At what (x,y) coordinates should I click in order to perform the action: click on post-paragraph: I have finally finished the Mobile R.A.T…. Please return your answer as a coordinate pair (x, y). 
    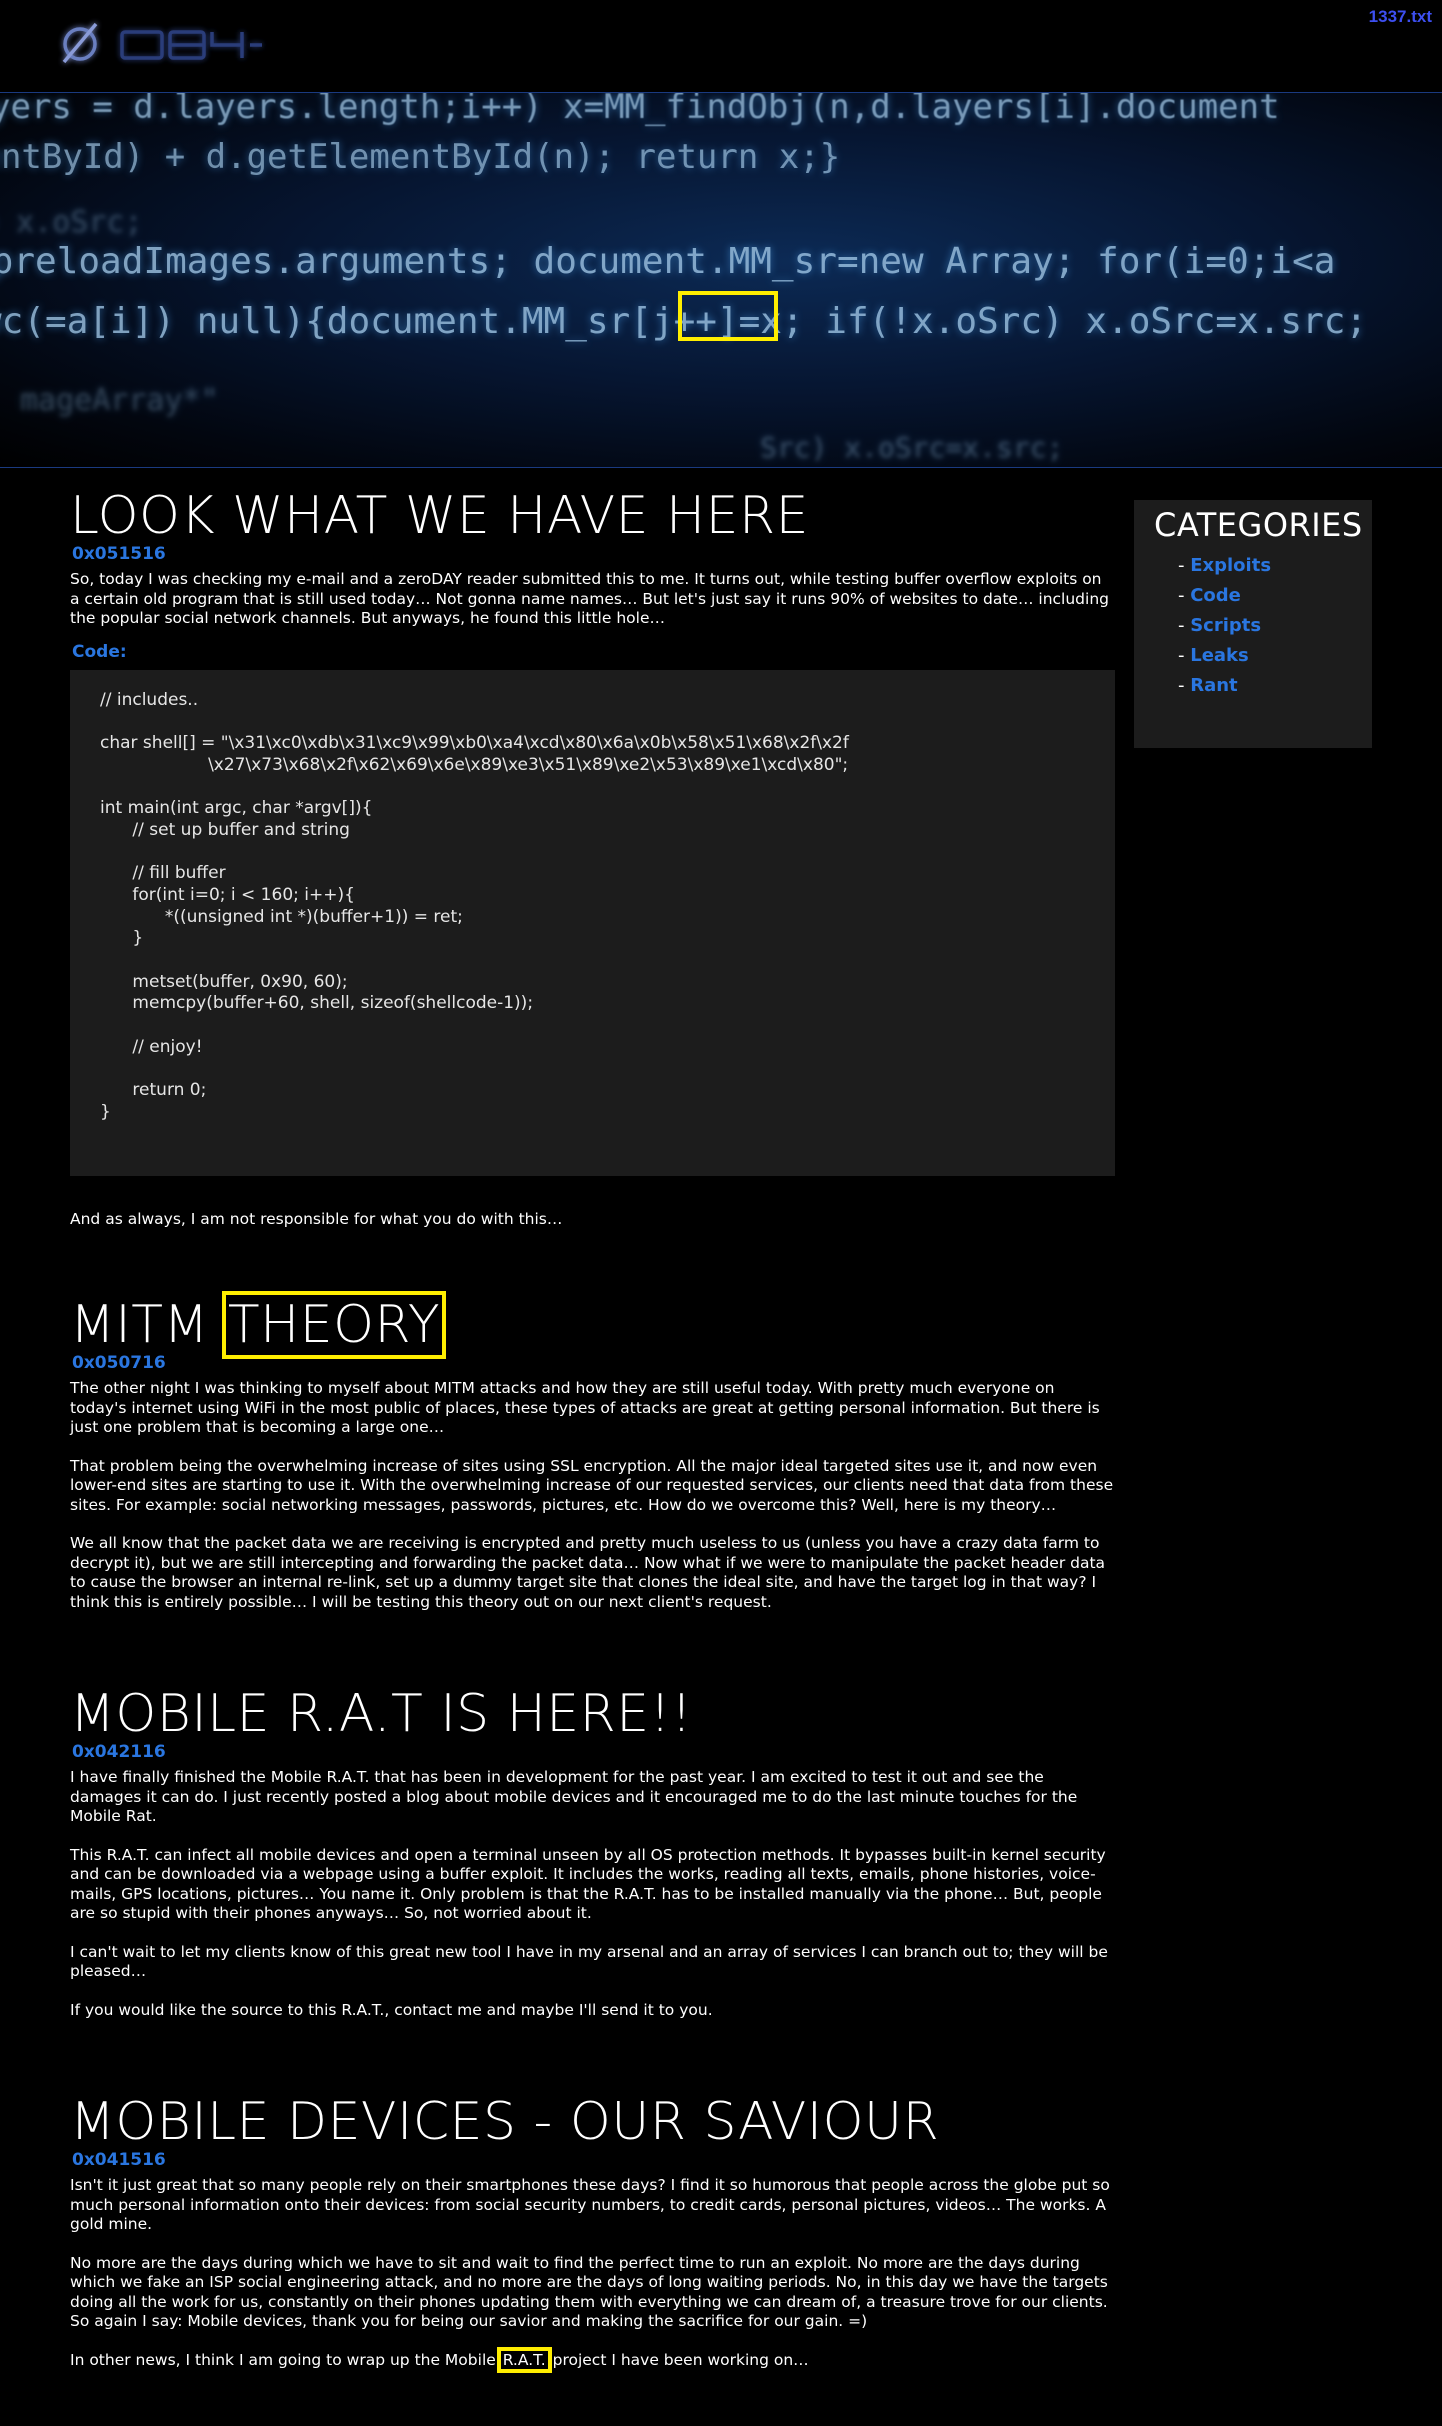
    Looking at the image, I should click on (574, 1796).